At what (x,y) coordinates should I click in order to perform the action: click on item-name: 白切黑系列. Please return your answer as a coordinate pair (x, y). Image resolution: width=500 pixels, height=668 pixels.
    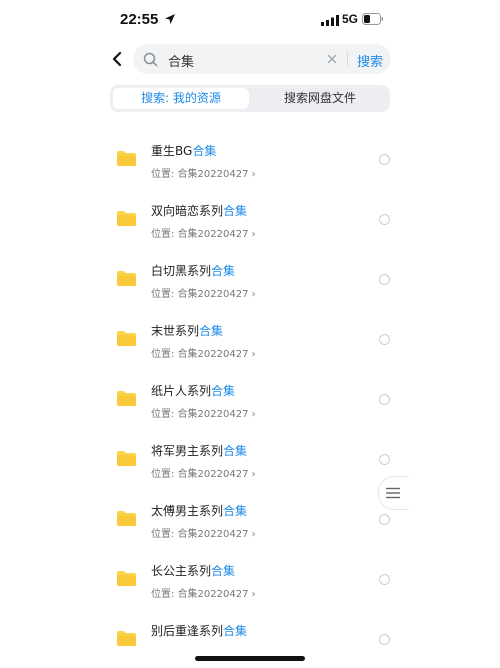
    Looking at the image, I should click on (181, 271).